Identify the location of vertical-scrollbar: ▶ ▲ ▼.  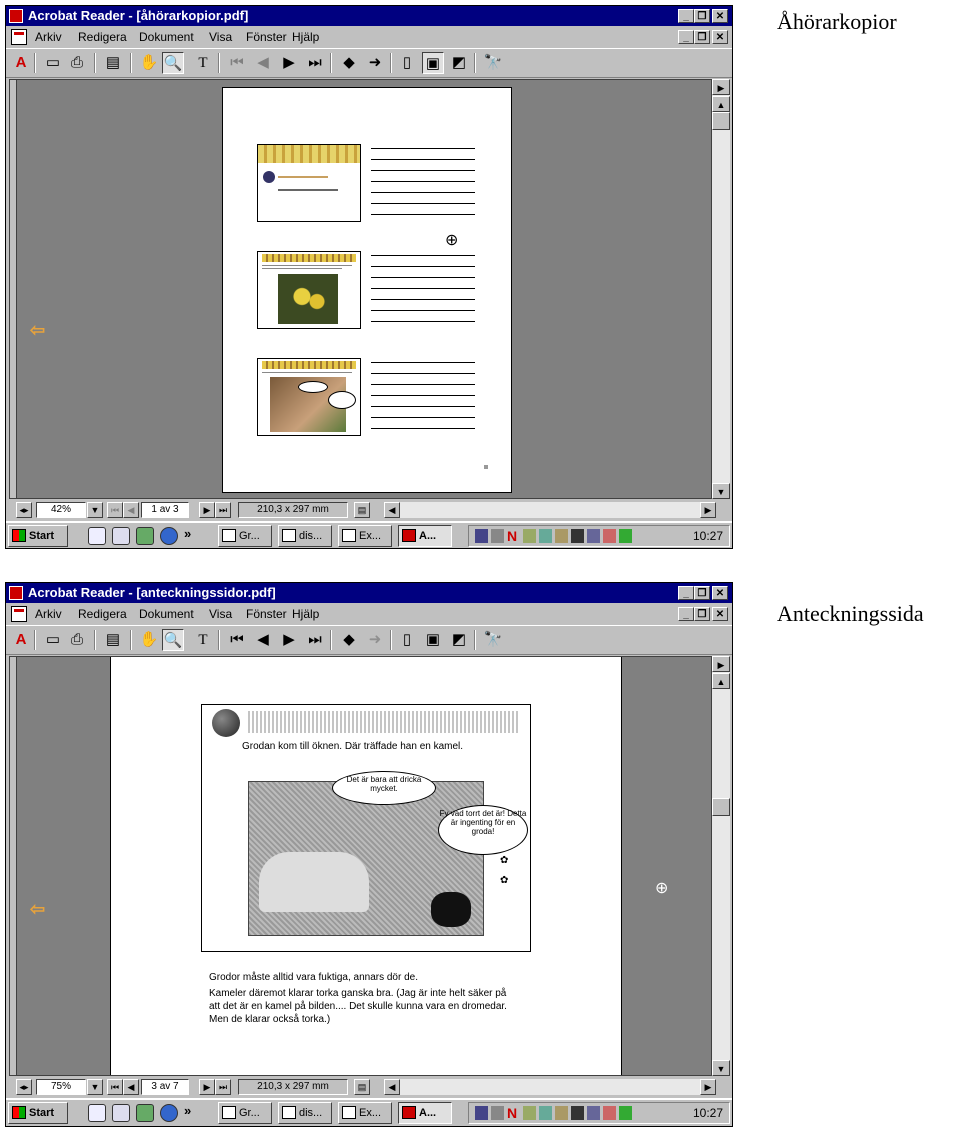
(721, 866).